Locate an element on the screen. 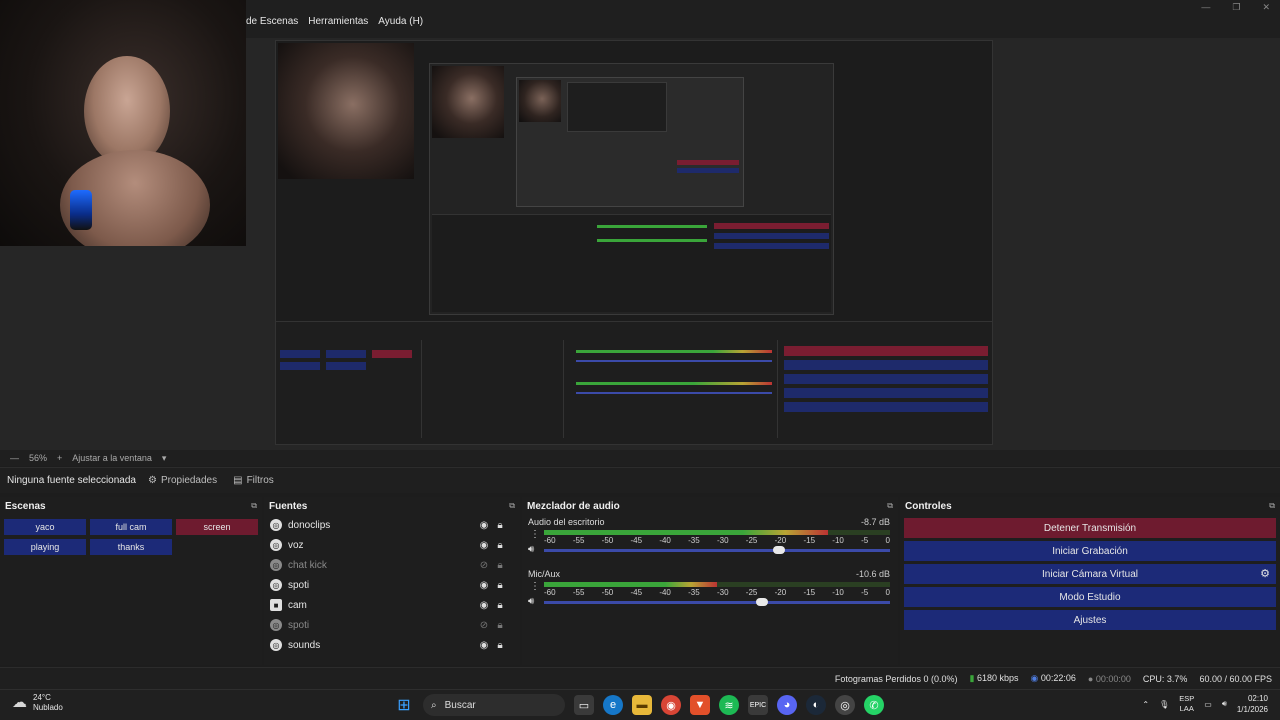 Image resolution: width=1280 pixels, height=720 pixels. network-icon: ▭ is located at coordinates (1208, 704).